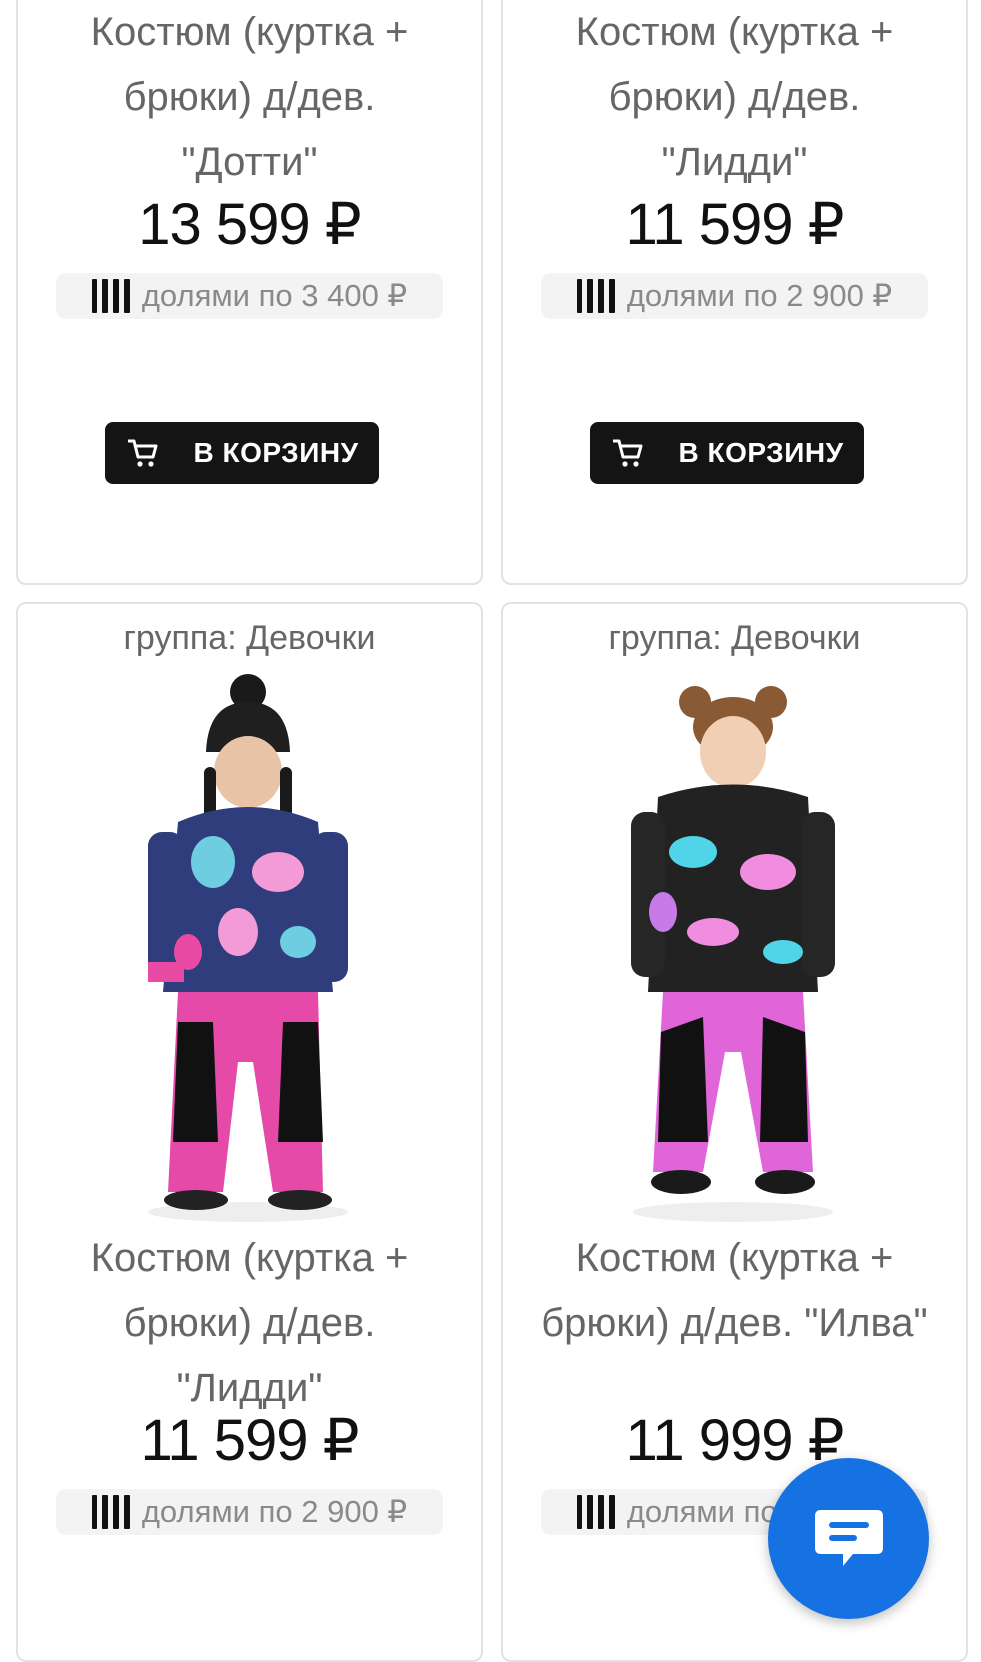 The width and height of the screenshot is (981, 1662). Describe the element at coordinates (249, 97) in the screenshot. I see `product-title: Костюм (куртка + брюки) д/дев. "Дотти"` at that location.